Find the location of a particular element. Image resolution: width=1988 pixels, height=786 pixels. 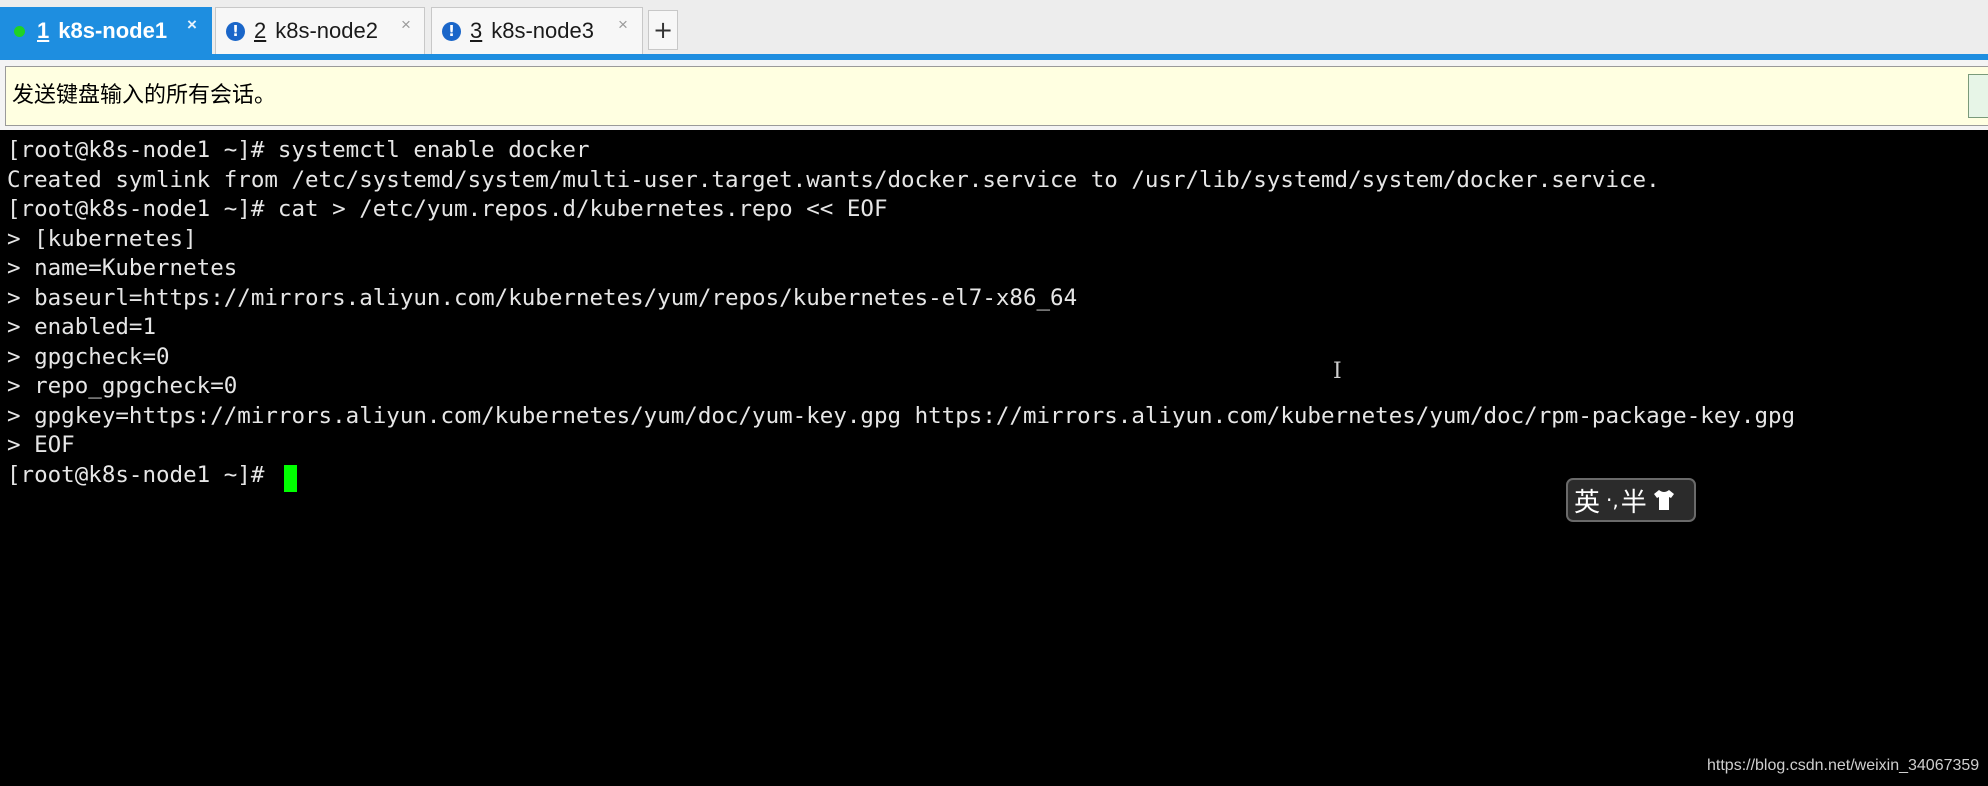

watermark-url: https://blog.csdn.net/weixin_34067359 is located at coordinates (1843, 765).